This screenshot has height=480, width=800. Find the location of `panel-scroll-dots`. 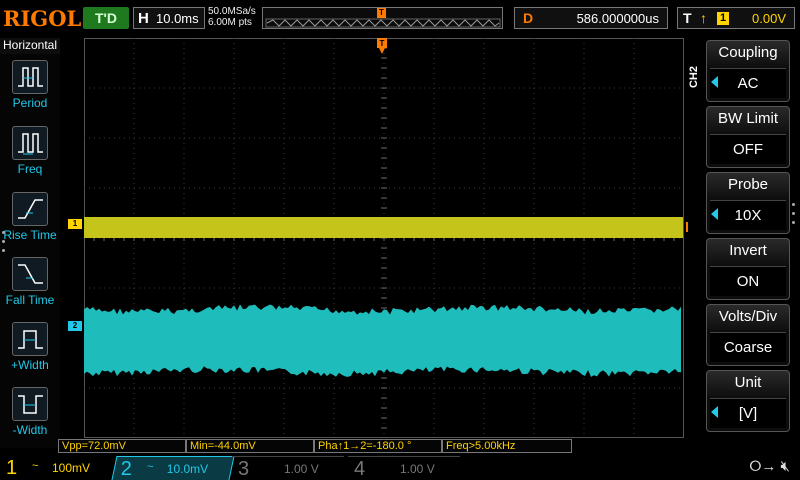

panel-scroll-dots is located at coordinates (3, 244).